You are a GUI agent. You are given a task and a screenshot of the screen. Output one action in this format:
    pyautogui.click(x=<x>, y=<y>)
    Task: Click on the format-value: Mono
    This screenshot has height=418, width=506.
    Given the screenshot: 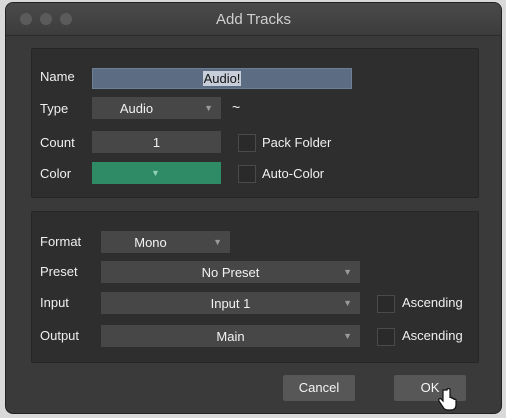 What is the action you would take?
    pyautogui.click(x=150, y=242)
    